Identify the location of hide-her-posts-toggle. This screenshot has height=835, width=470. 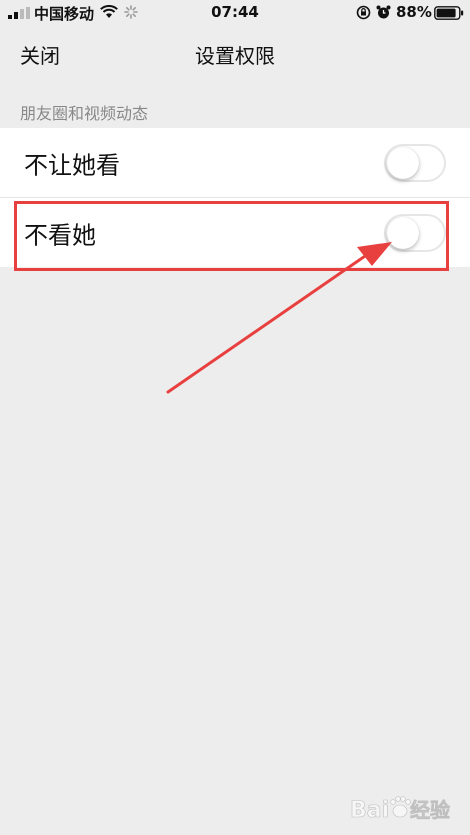
(415, 232).